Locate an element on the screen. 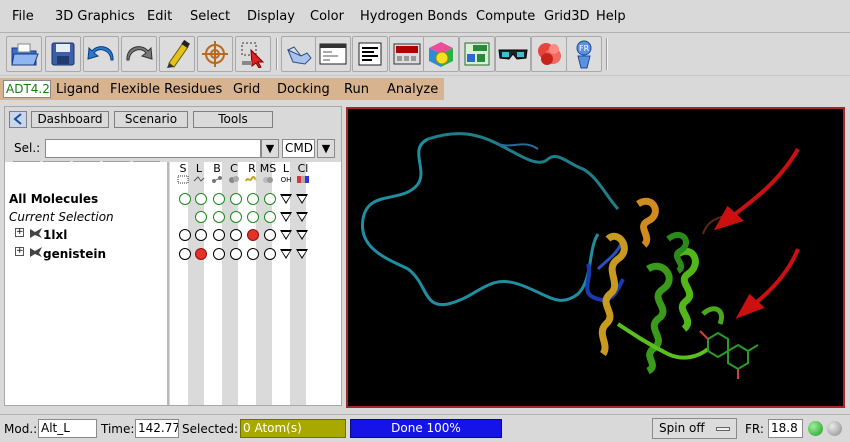 This screenshot has height=442, width=850. molecular-surface-icon is located at coordinates (549, 54).